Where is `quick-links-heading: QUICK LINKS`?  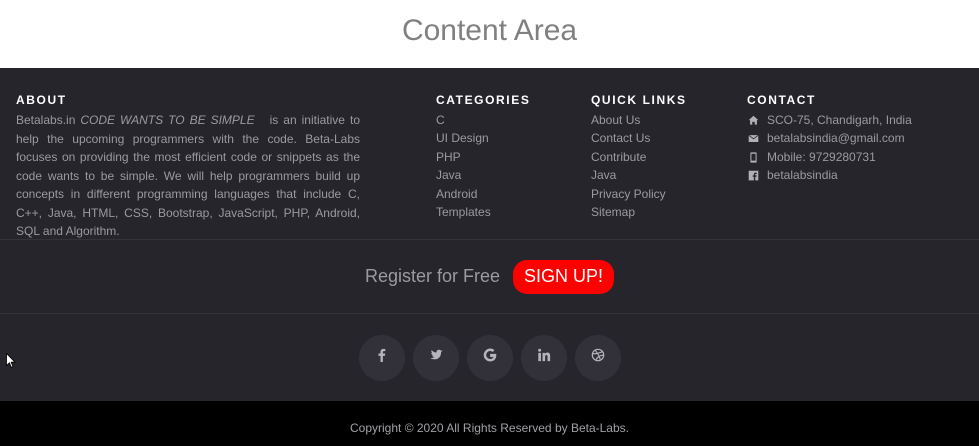 quick-links-heading: QUICK LINKS is located at coordinates (639, 100).